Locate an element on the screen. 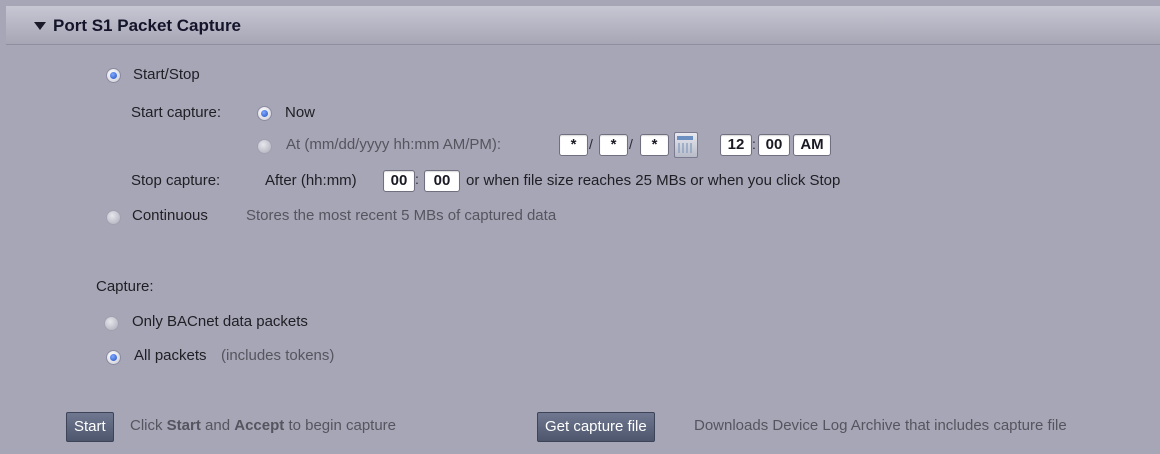 The height and width of the screenshot is (454, 1160). start-stop-label: Start/Stop is located at coordinates (166, 74).